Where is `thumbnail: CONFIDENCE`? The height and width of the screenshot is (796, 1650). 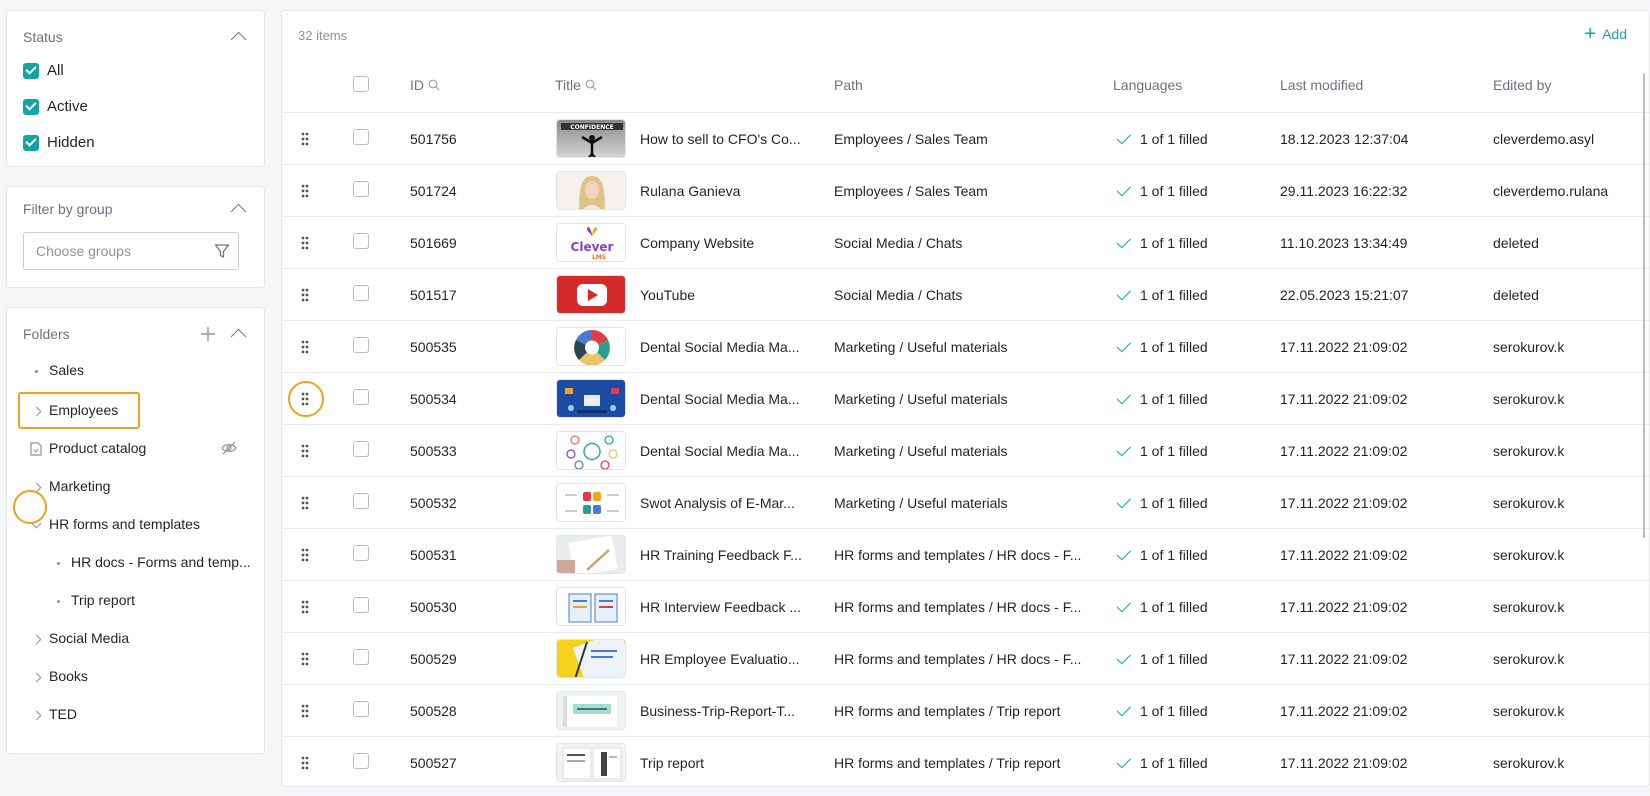
thumbnail: CONFIDENCE is located at coordinates (591, 138).